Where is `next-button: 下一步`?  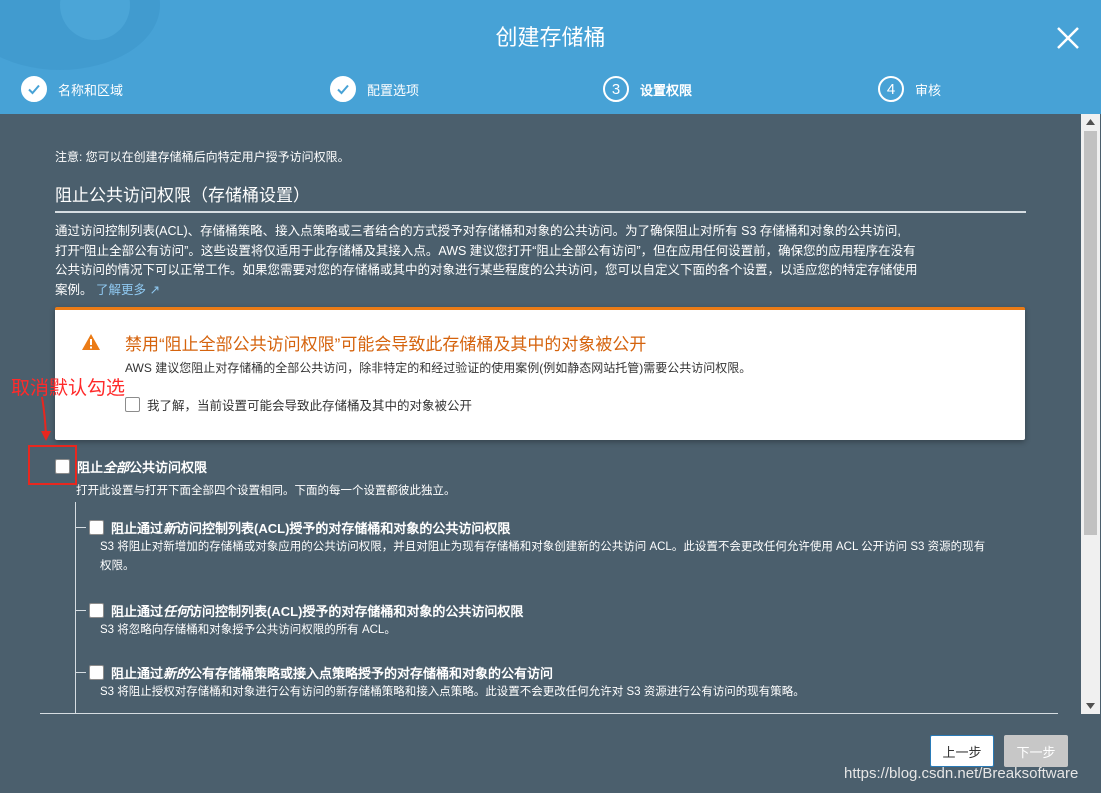
next-button: 下一步 is located at coordinates (1036, 751).